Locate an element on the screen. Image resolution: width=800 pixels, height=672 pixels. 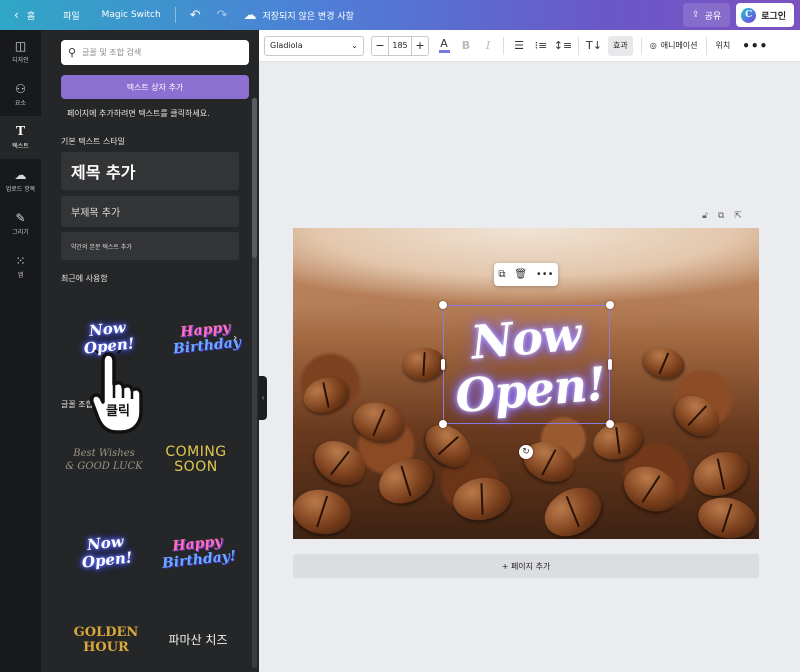
page-tools: 🔓︎ ⧉ ⇱ is located at coordinates (722, 216).